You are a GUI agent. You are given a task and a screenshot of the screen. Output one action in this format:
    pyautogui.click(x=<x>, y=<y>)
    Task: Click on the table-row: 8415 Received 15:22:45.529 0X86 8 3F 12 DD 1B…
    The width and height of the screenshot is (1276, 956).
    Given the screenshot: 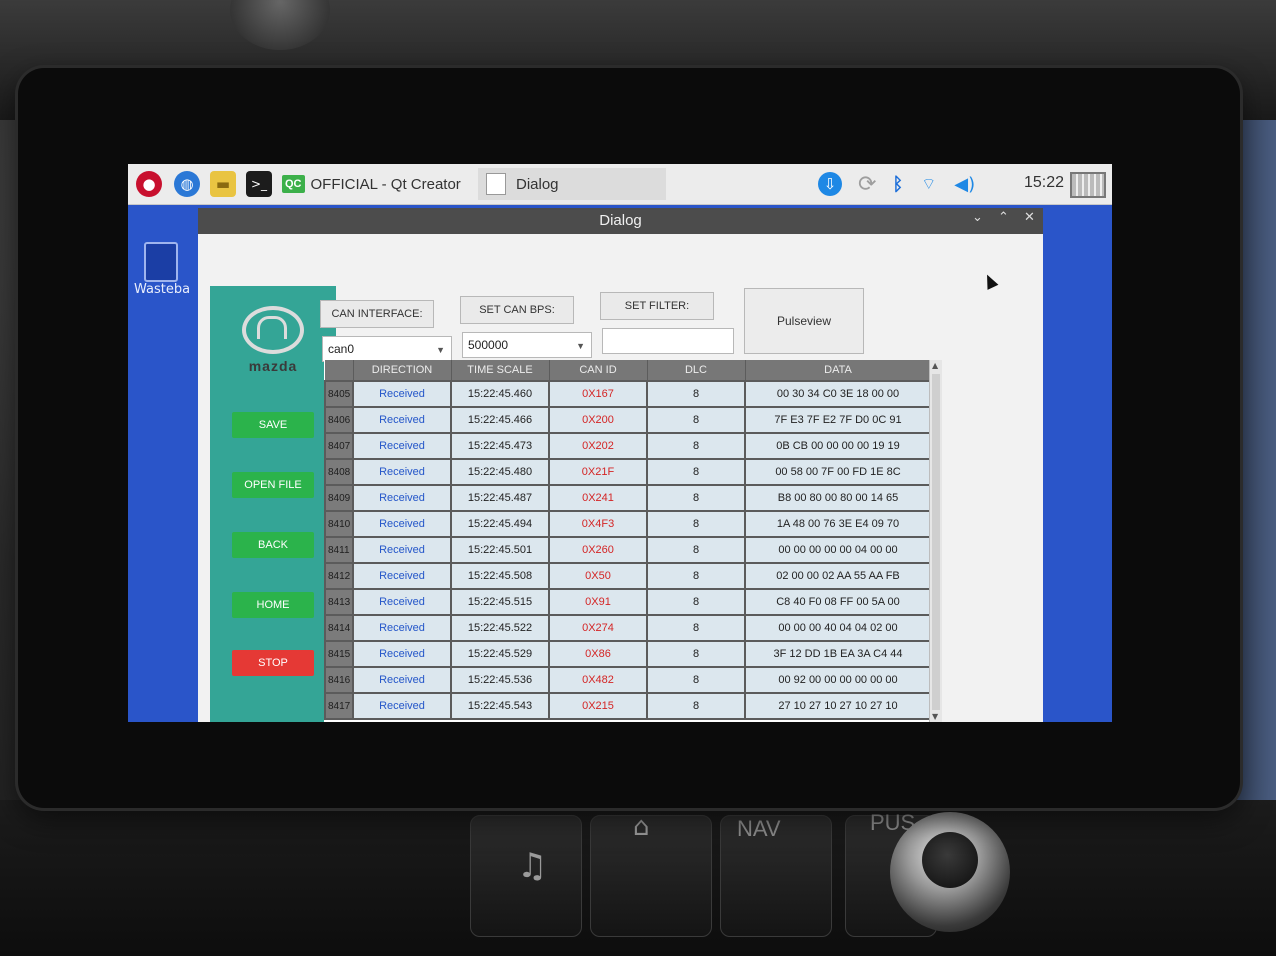 What is the action you would take?
    pyautogui.click(x=628, y=654)
    